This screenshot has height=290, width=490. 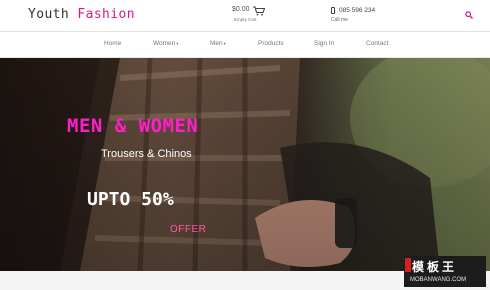 I want to click on nav-home: Home, so click(x=112, y=43).